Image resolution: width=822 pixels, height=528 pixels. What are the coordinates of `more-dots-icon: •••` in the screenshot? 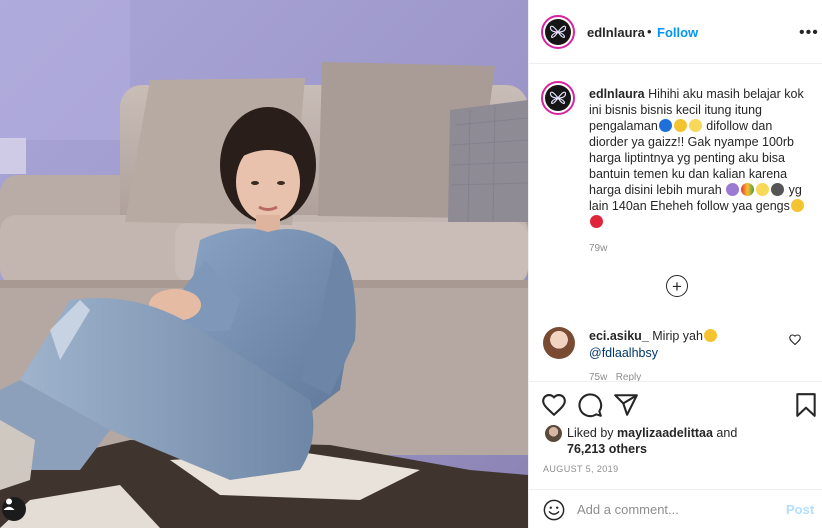 It's located at (809, 33).